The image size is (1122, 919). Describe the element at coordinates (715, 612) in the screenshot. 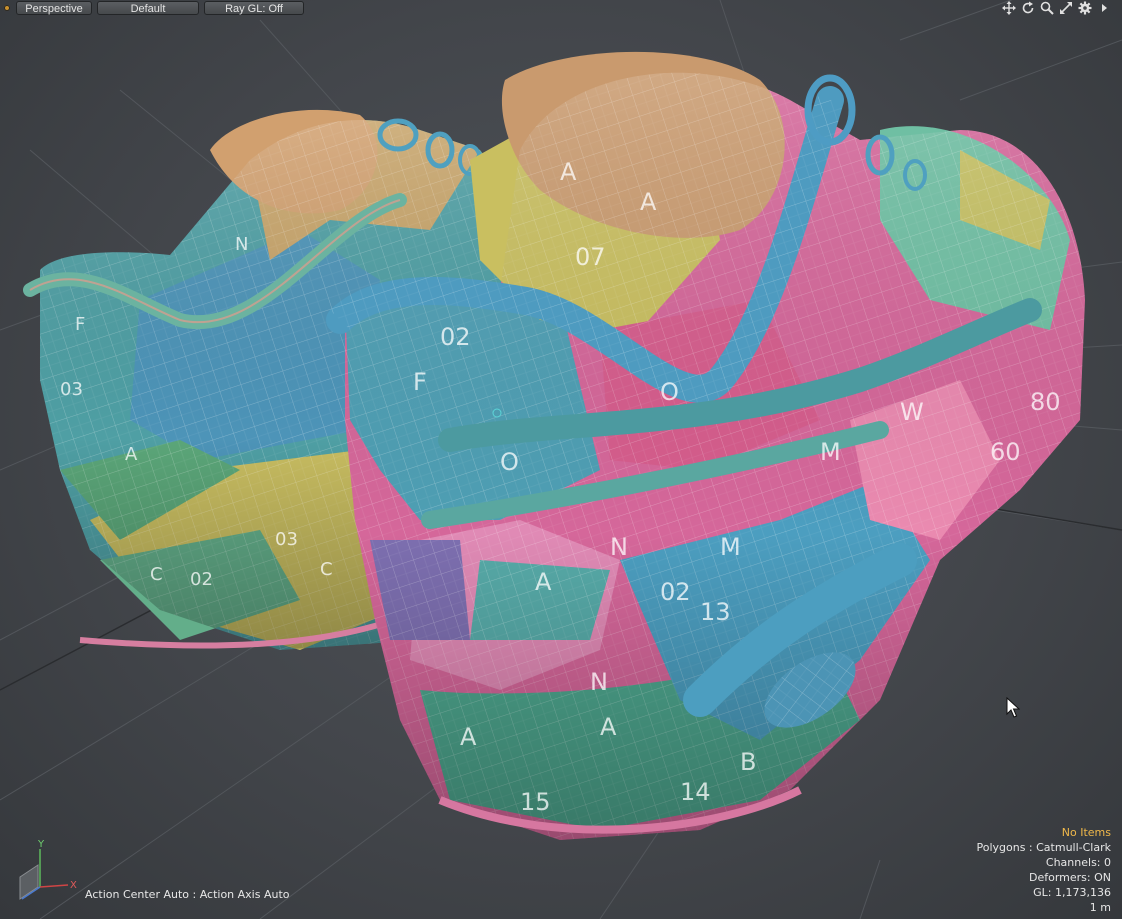

I see `svg-text: 13` at that location.